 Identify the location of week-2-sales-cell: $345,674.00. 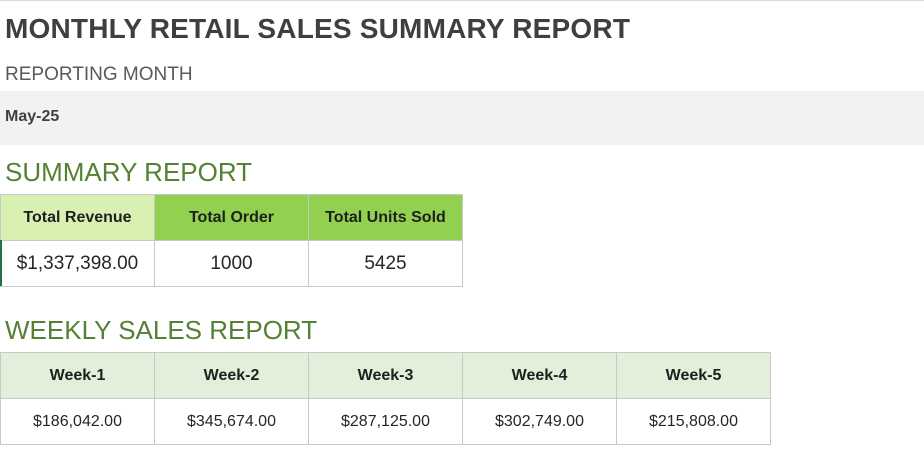
(231, 421).